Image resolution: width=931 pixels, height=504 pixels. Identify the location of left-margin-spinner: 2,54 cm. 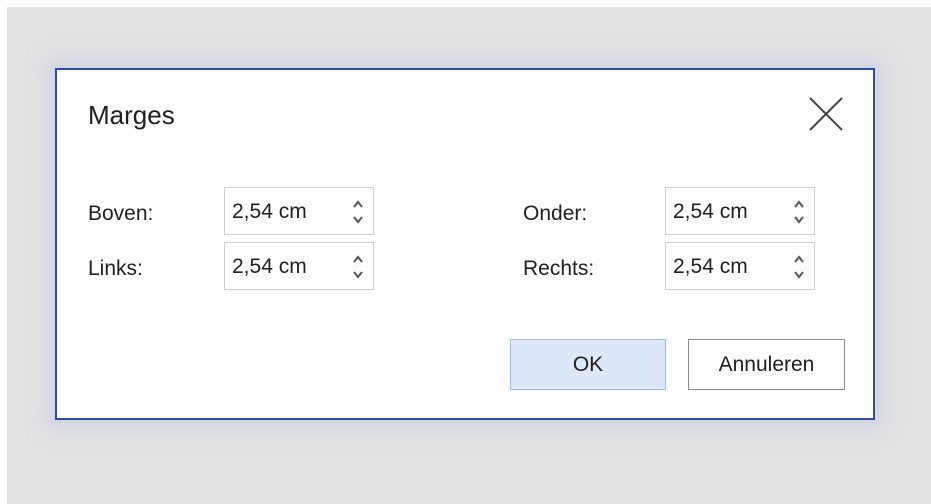
(299, 266).